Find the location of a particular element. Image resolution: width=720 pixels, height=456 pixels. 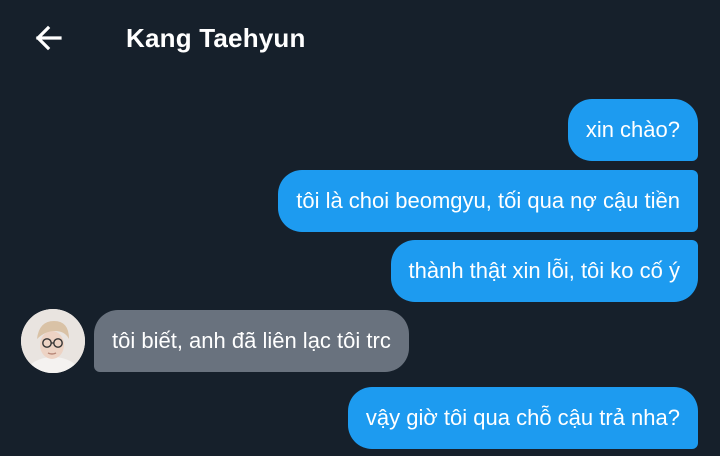

back-button is located at coordinates (48, 38).